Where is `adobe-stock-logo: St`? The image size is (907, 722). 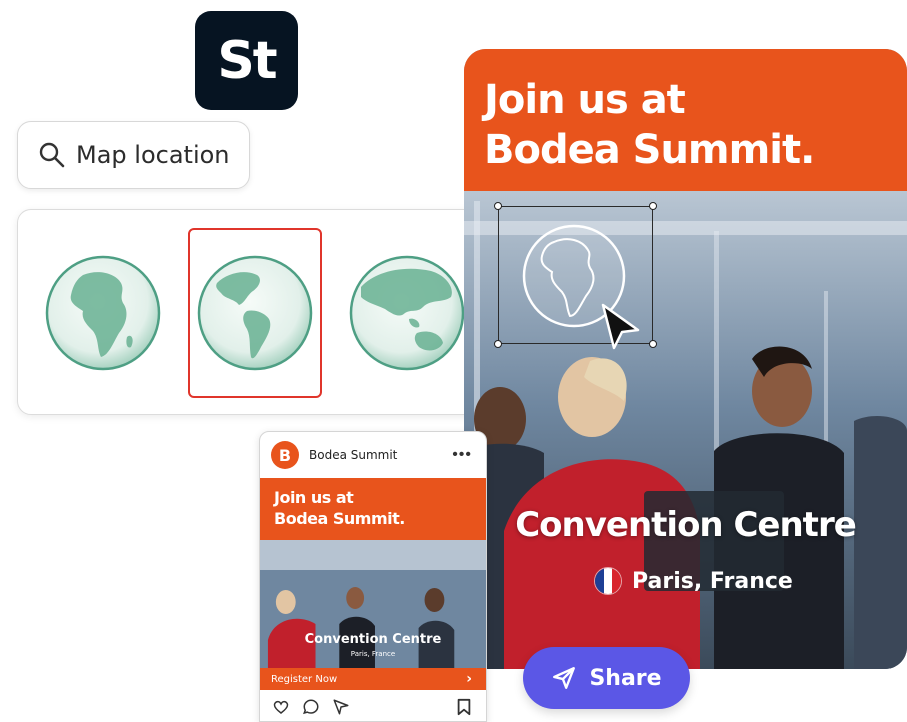 adobe-stock-logo: St is located at coordinates (246, 60).